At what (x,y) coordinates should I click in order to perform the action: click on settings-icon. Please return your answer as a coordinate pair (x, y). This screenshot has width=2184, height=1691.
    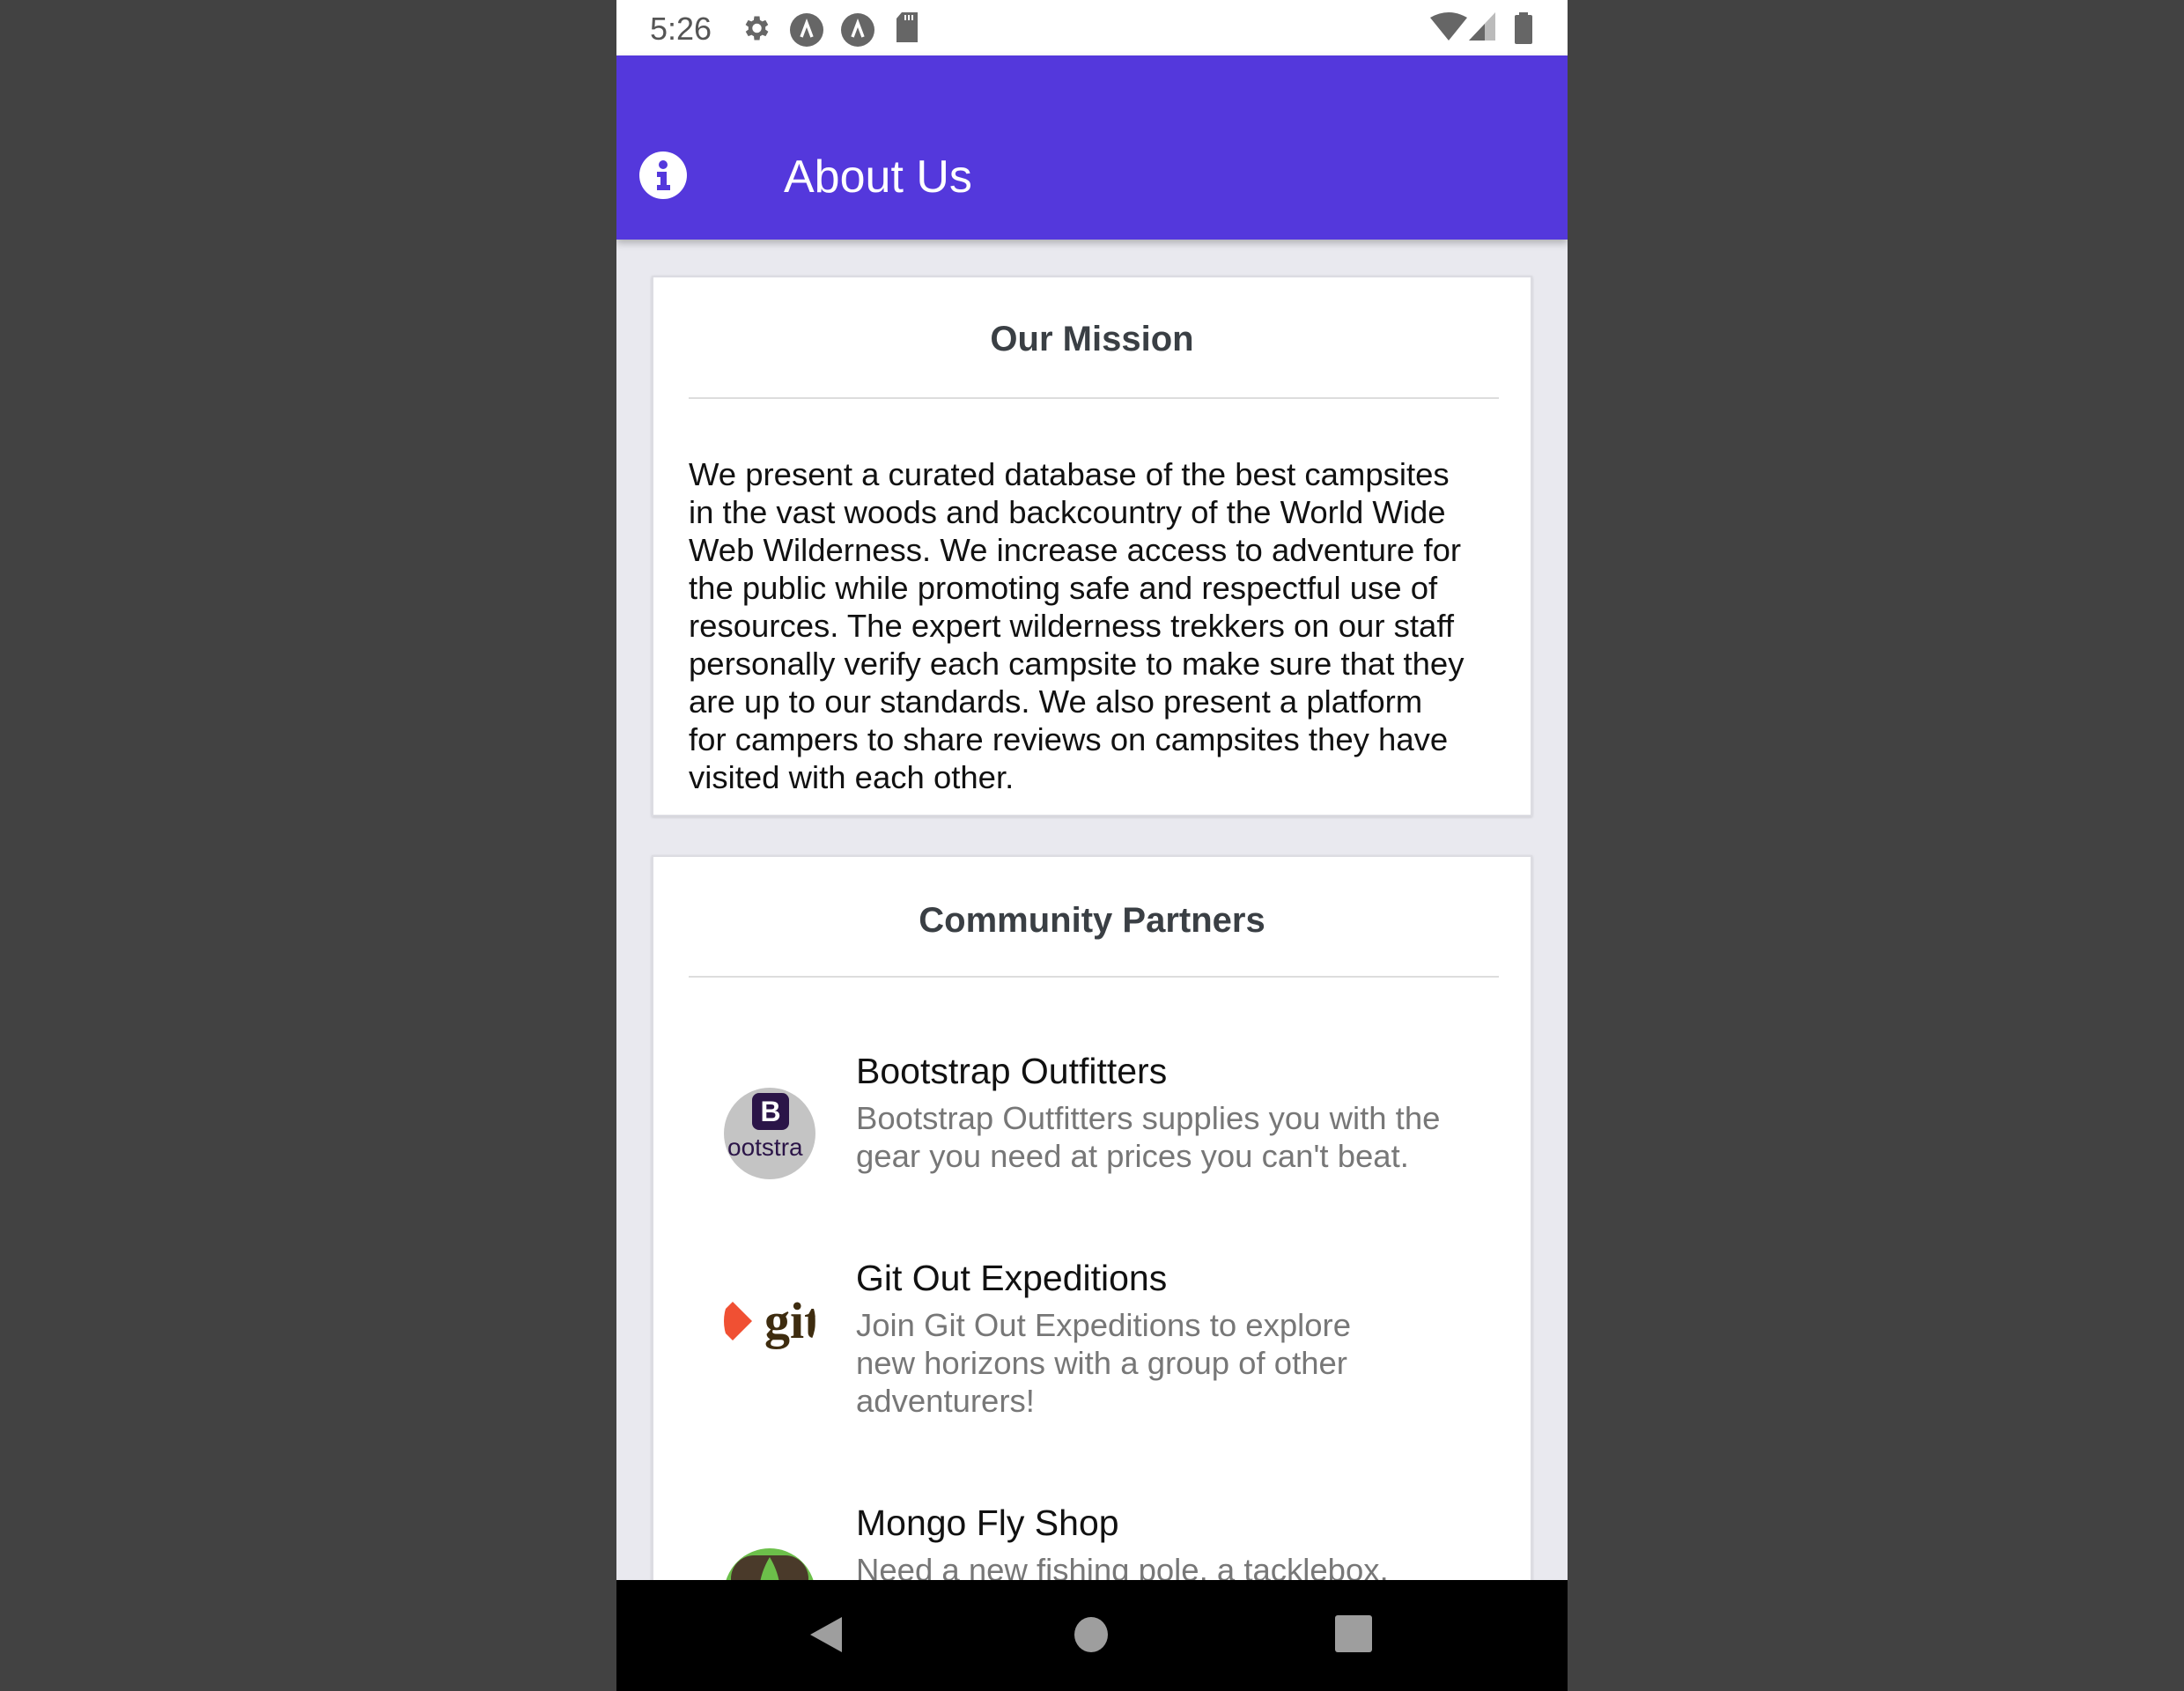
    Looking at the image, I should click on (757, 28).